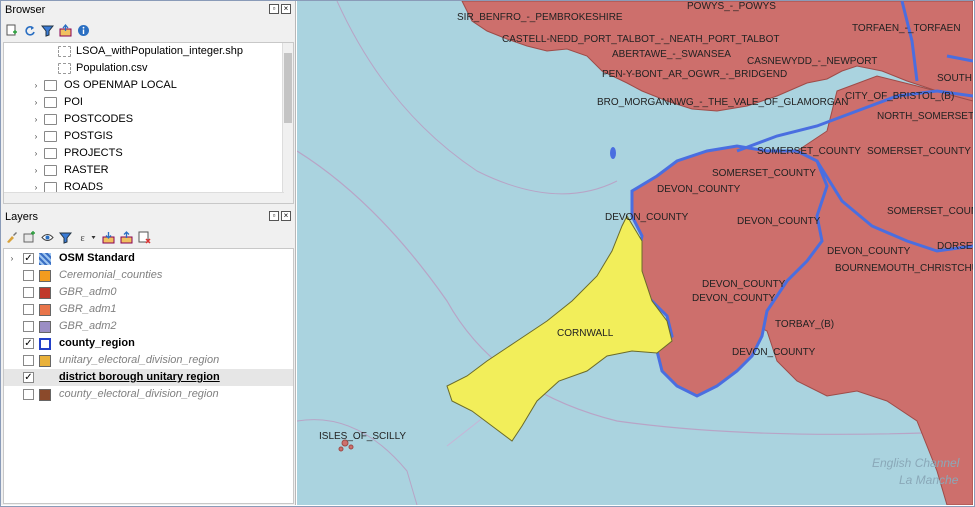 The width and height of the screenshot is (975, 507). I want to click on map-label: SOUTH, so click(954, 78).